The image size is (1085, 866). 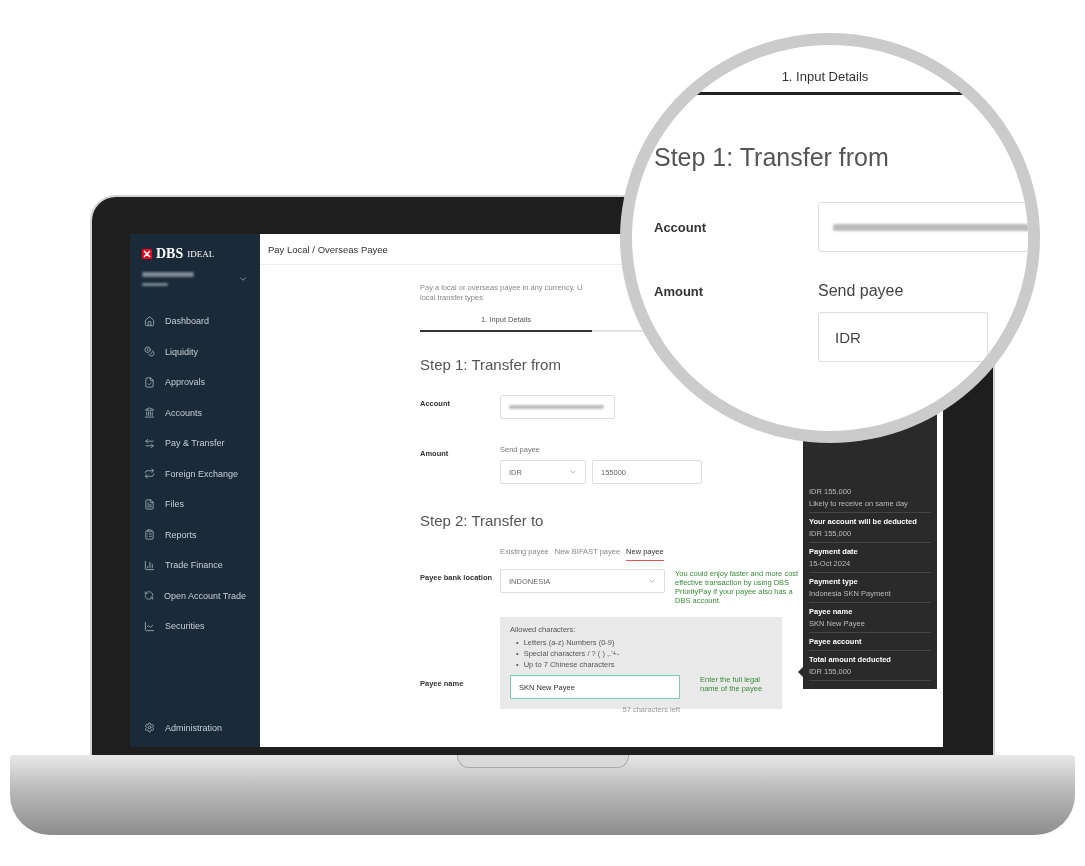 What do you see at coordinates (825, 82) in the screenshot?
I see `step-tab: 1. Input Details` at bounding box center [825, 82].